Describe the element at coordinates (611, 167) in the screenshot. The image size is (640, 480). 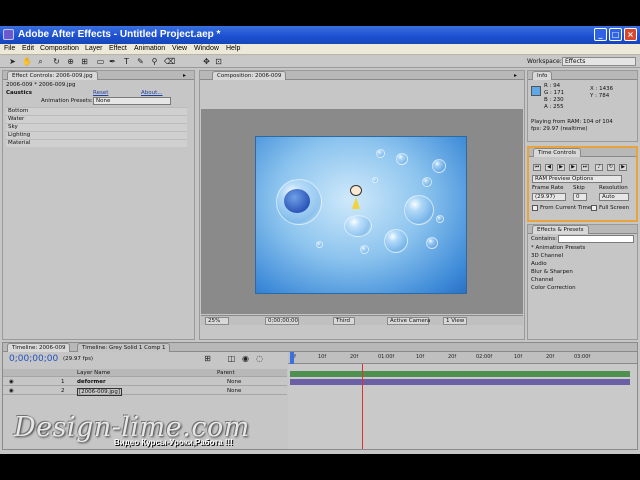
I see `loop-button: ↻` at that location.